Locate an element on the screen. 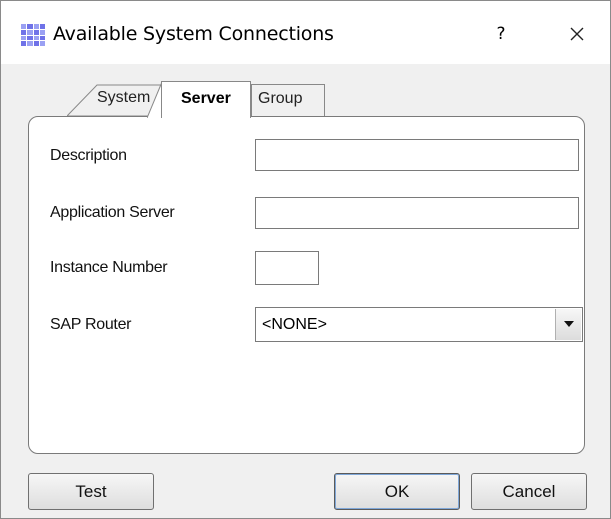 This screenshot has width=611, height=519. chevron-down-icon is located at coordinates (569, 324).